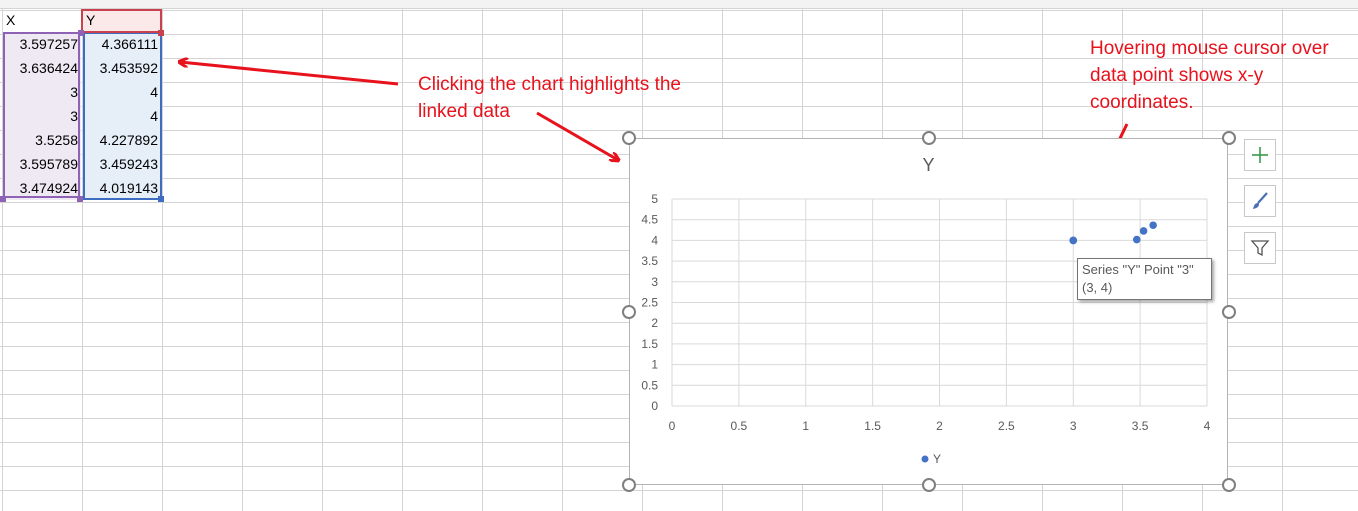 Image resolution: width=1358 pixels, height=511 pixels. I want to click on y-tick-label: 1.5, so click(649, 344).